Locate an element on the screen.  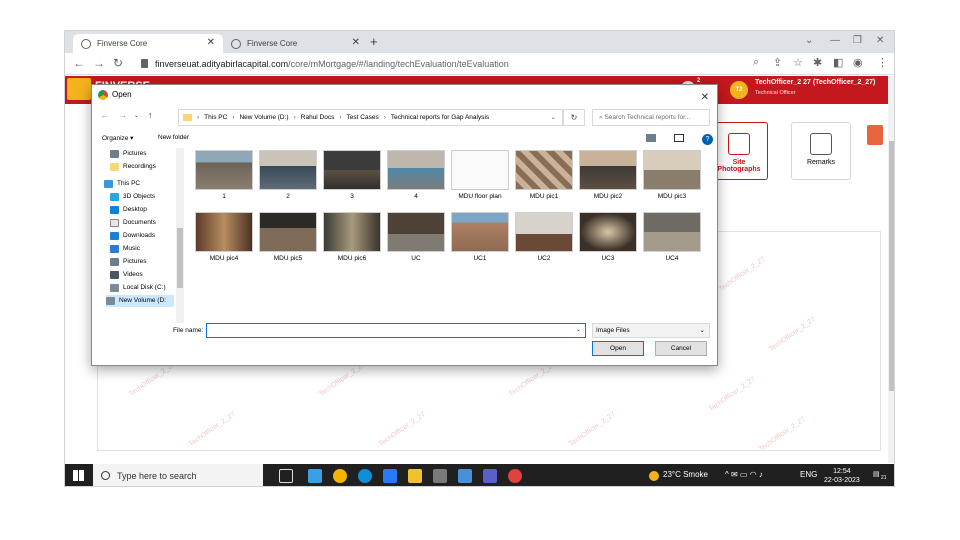
forward-button: → is located at coordinates (99, 63).